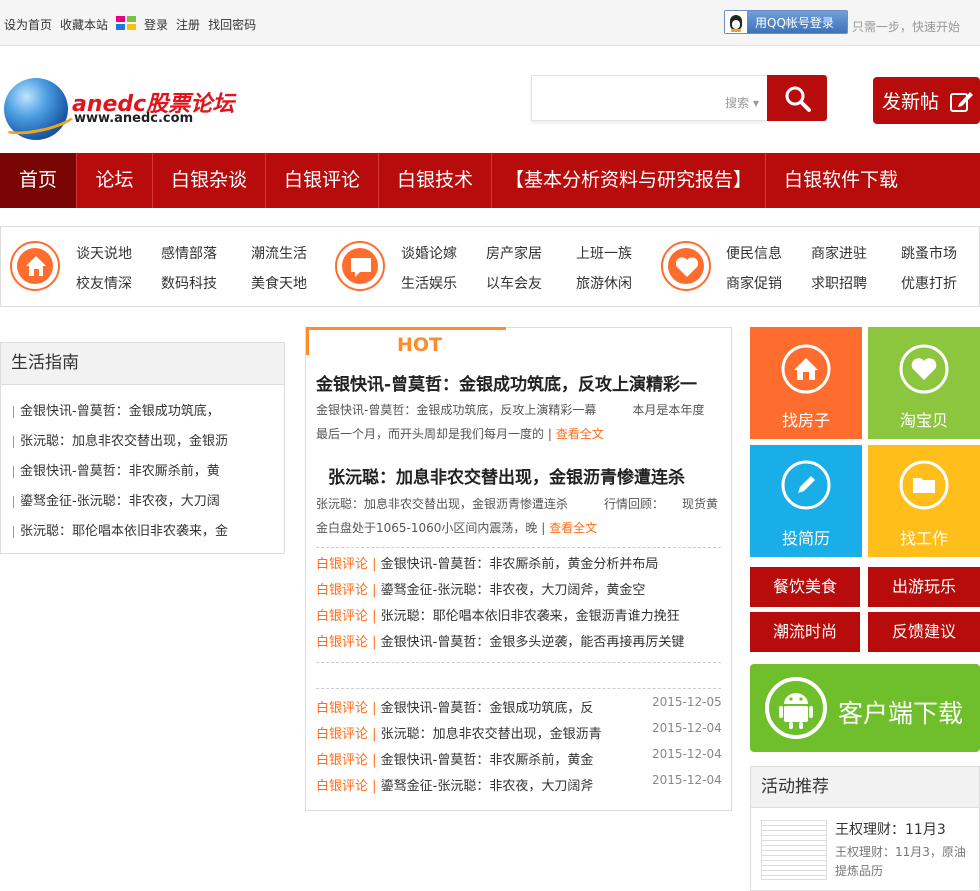 This screenshot has height=891, width=980. What do you see at coordinates (506, 382) in the screenshot?
I see `headline-1: 金银快讯-曾莫哲：金银成功筑底，反攻上演精彩一` at bounding box center [506, 382].